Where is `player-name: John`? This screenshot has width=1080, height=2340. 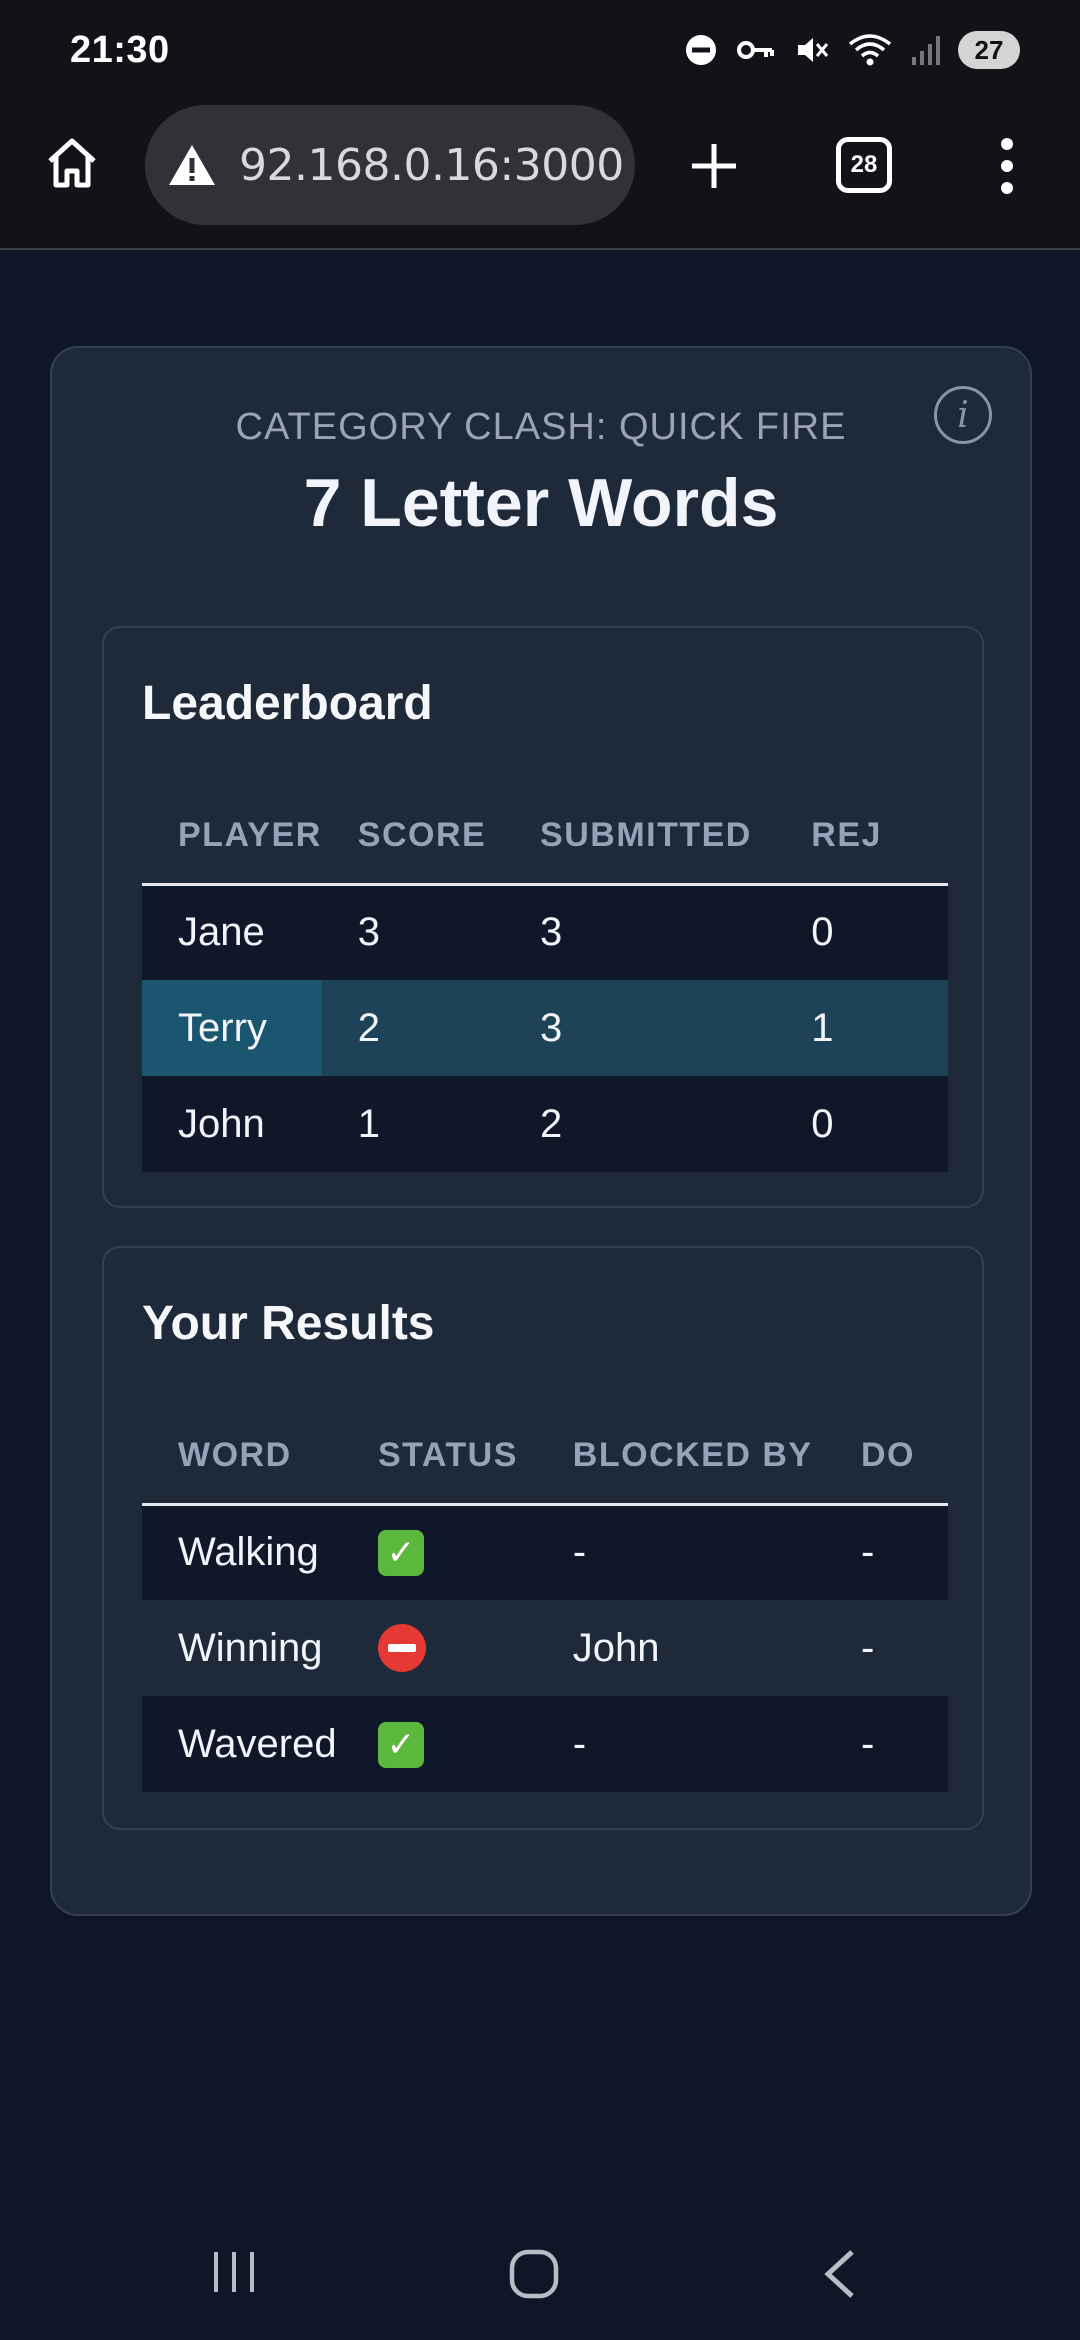 player-name: John is located at coordinates (232, 1124).